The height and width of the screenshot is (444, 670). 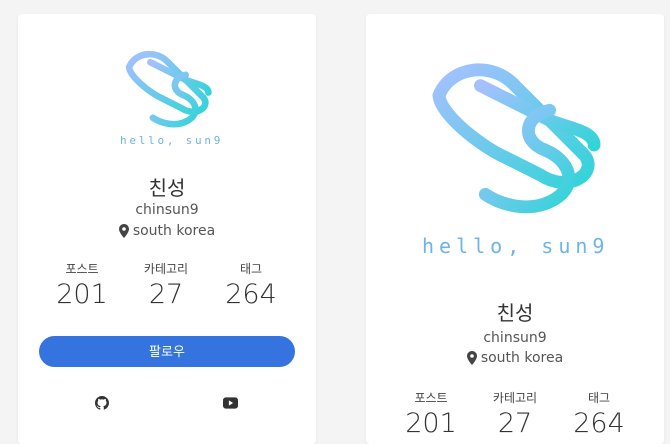 I want to click on follow-button: 팔로우, so click(x=167, y=351).